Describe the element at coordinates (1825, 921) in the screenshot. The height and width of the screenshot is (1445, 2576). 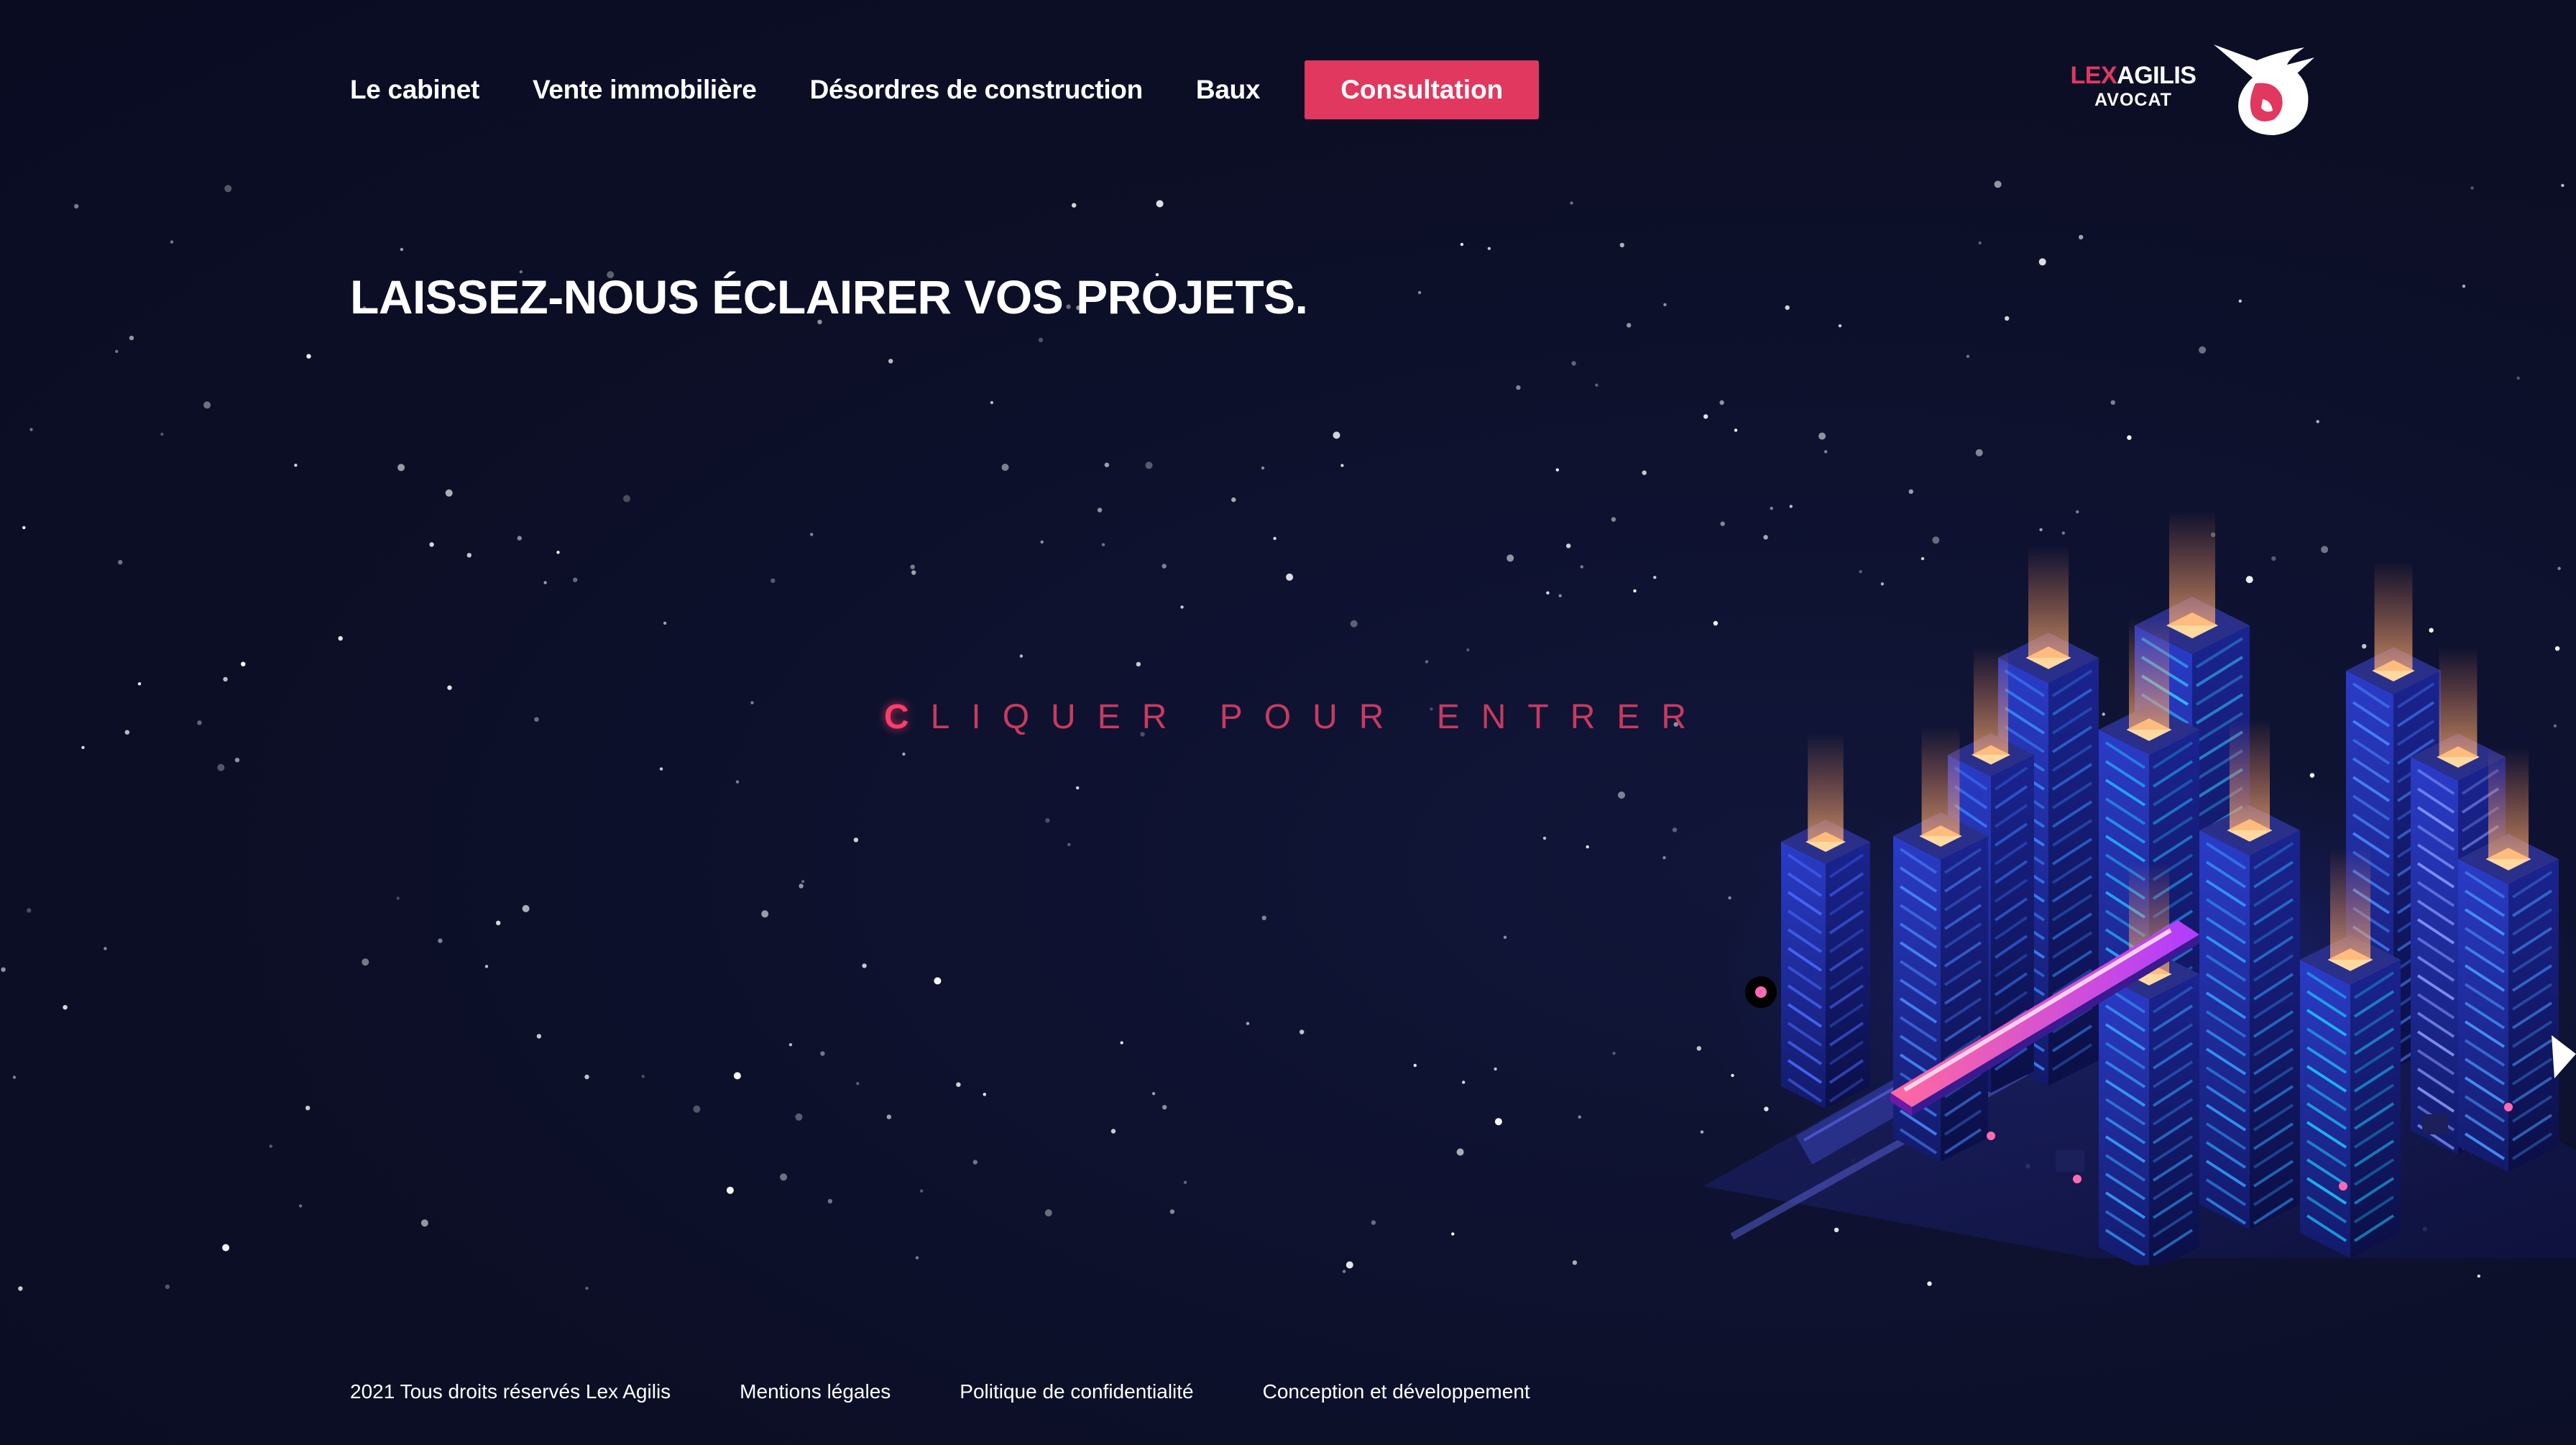
I see `building` at that location.